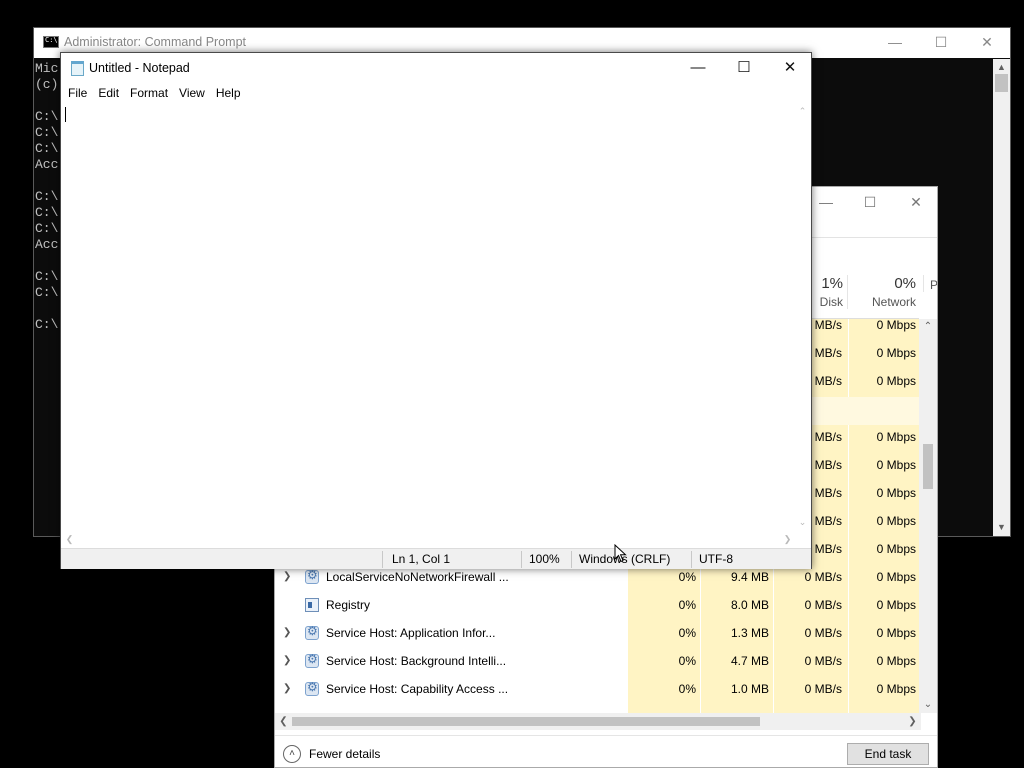 This screenshot has width=1024, height=768. Describe the element at coordinates (606, 751) in the screenshot. I see `tm-footer: ˄ Fewer details End task` at that location.